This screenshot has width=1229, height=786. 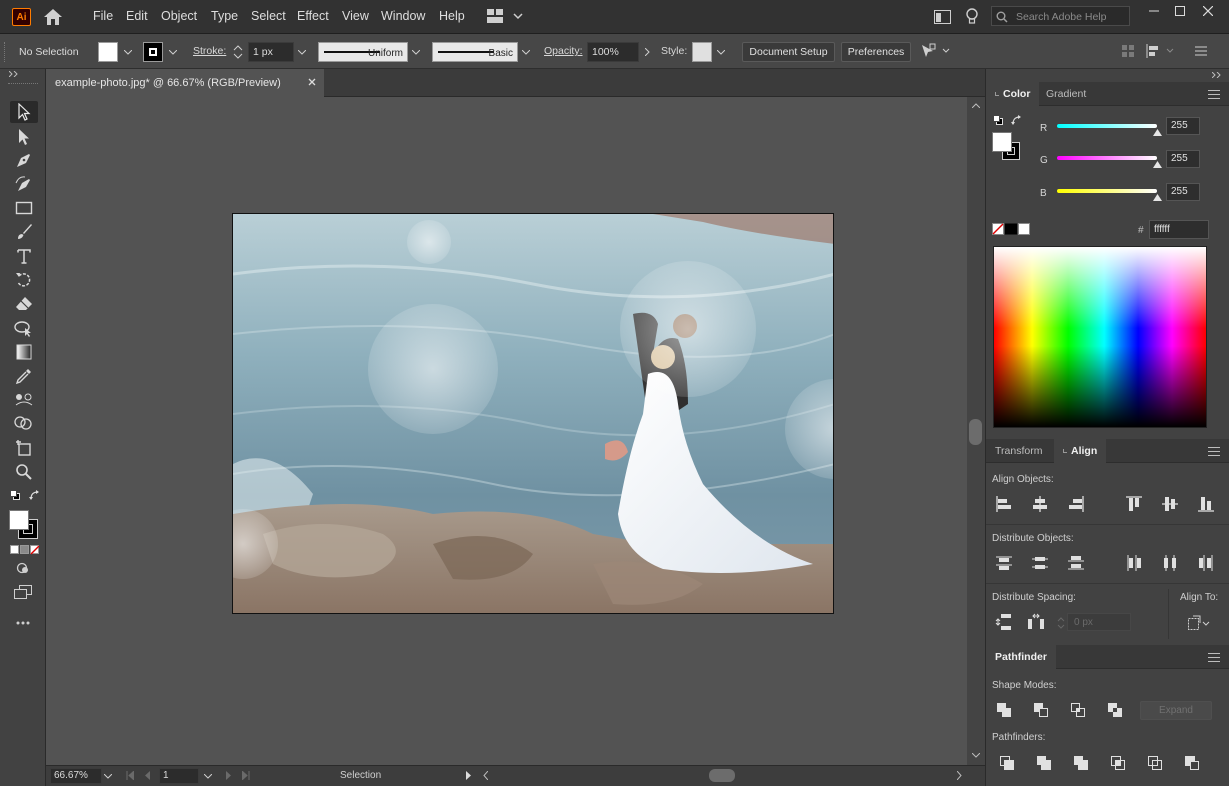 I want to click on home-icon, so click(x=53, y=17).